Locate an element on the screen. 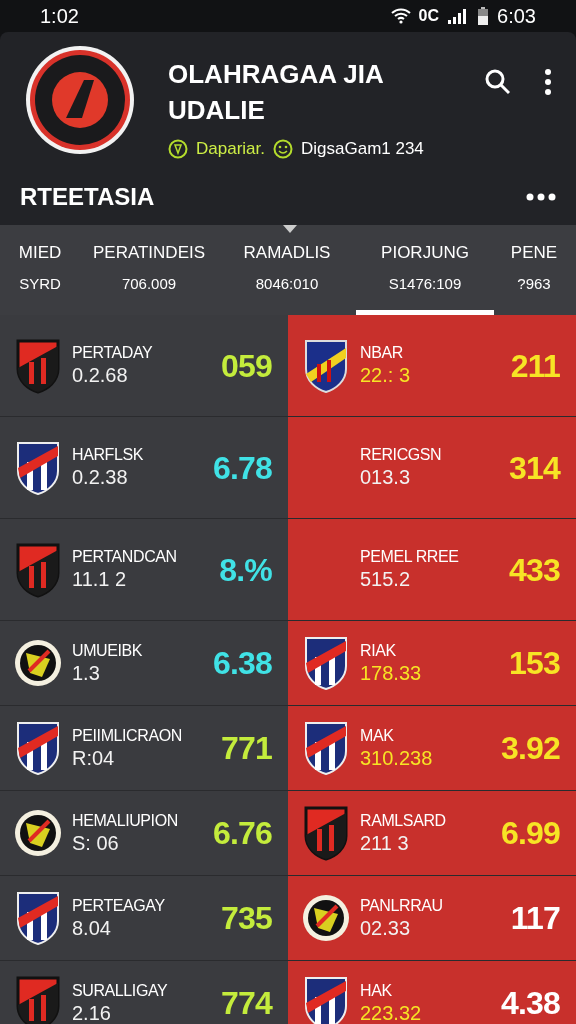  team-name: PEMEL RREE is located at coordinates (410, 557).